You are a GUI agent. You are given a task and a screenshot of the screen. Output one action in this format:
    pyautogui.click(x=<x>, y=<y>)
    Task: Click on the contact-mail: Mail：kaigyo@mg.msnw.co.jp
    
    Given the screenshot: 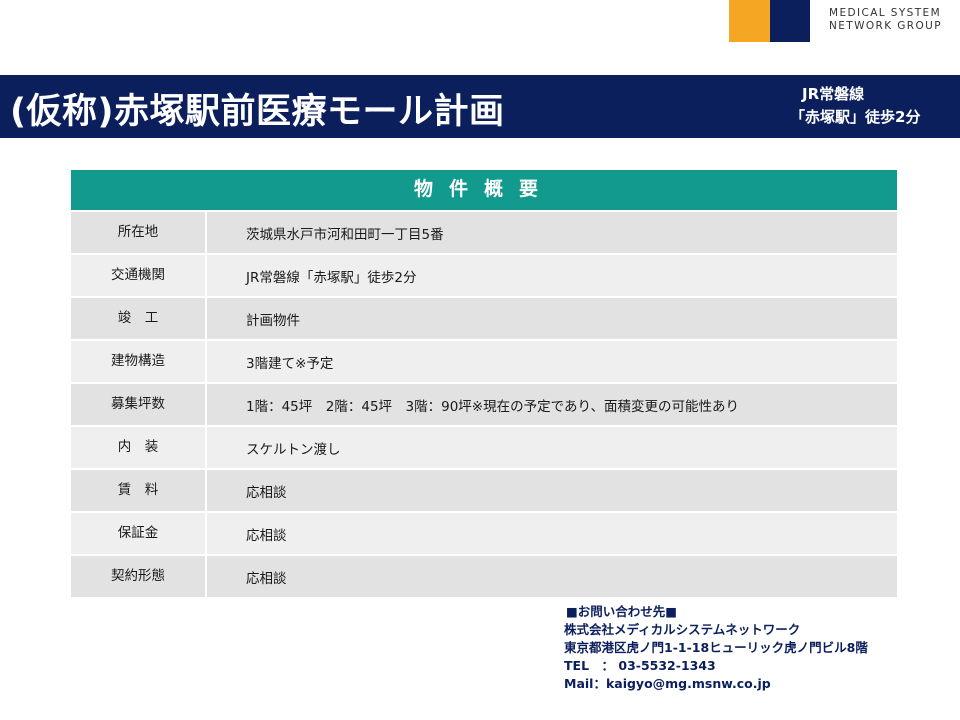 What is the action you would take?
    pyautogui.click(x=716, y=684)
    